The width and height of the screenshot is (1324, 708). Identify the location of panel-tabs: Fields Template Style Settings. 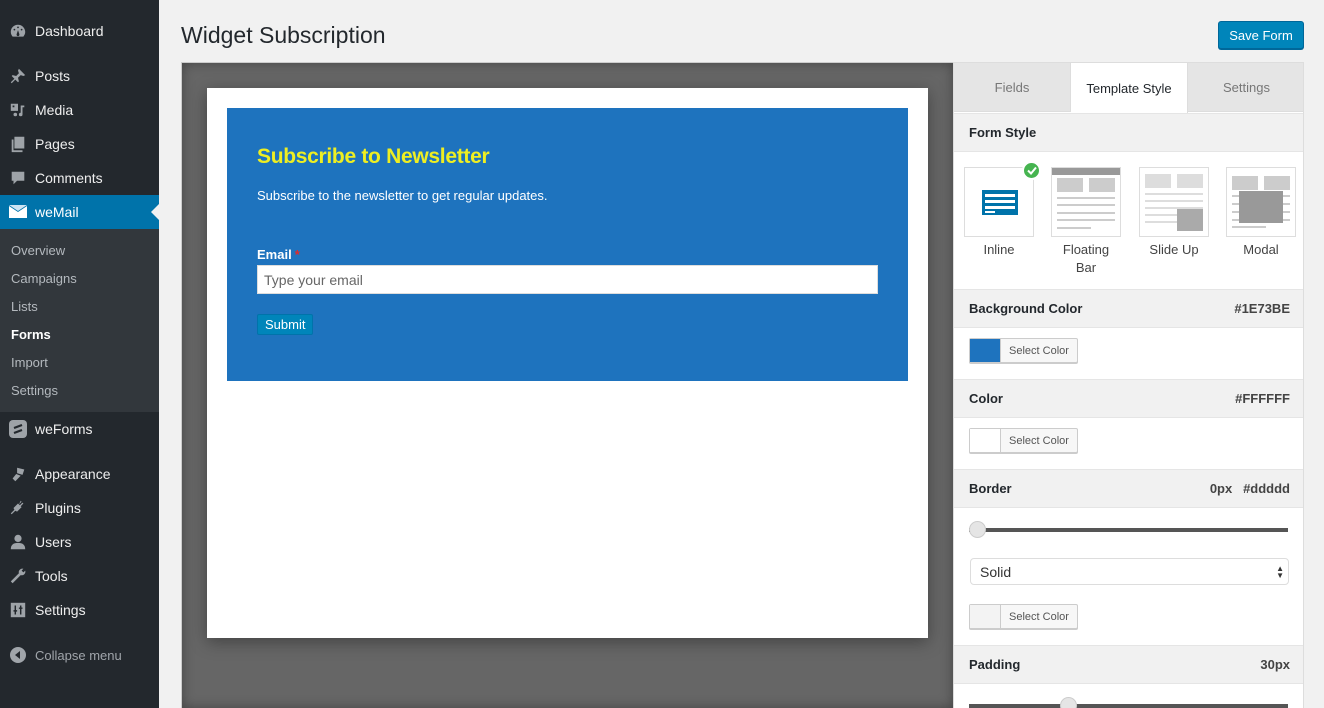
(1128, 88).